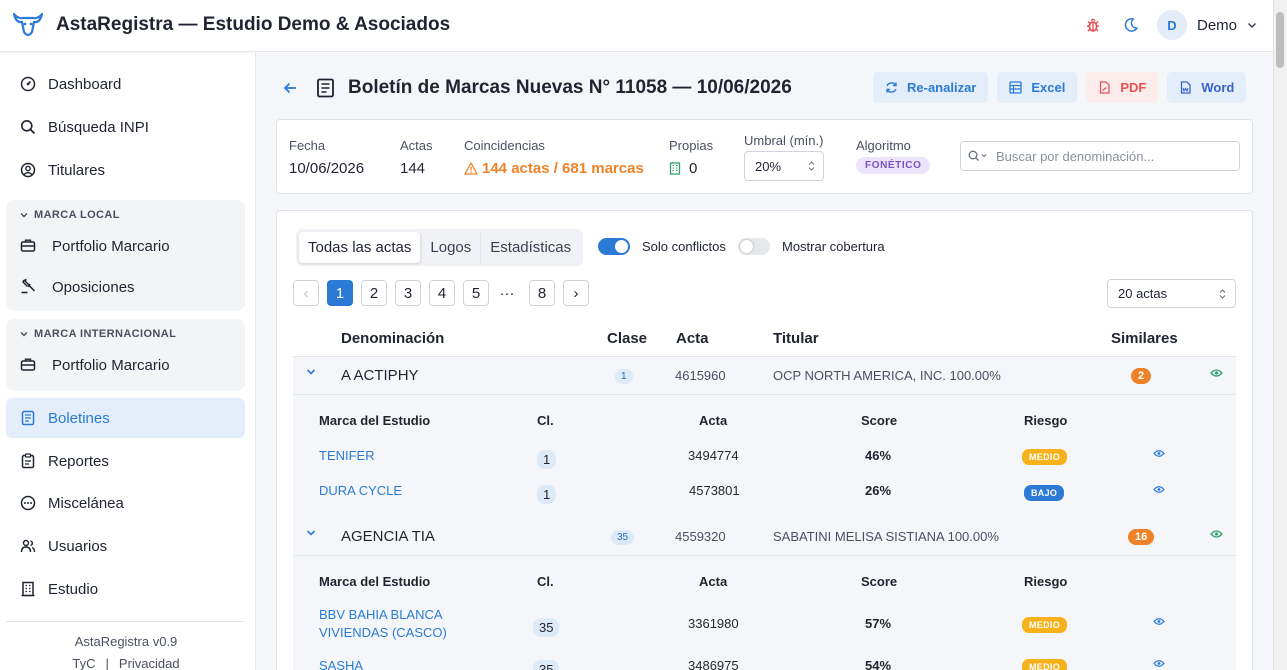 This screenshot has height=670, width=1287. What do you see at coordinates (1093, 25) in the screenshot?
I see `bug-icon` at bounding box center [1093, 25].